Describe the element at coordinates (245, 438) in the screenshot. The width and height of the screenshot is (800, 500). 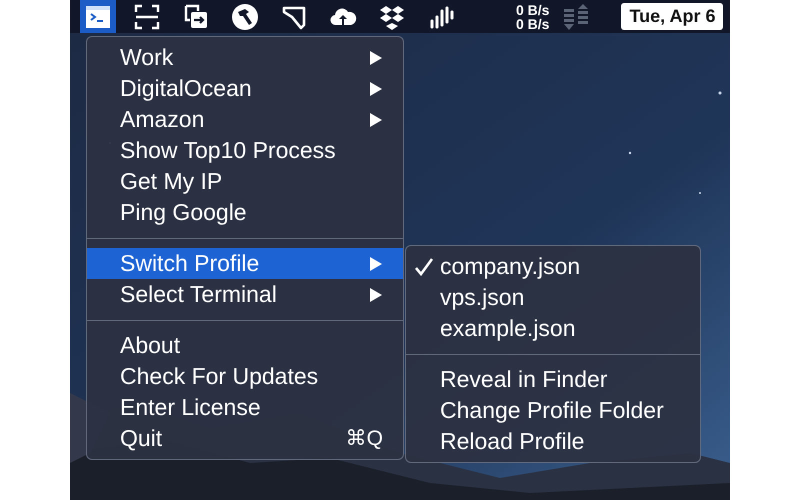
I see `menu-item: Quit ⌘Q` at that location.